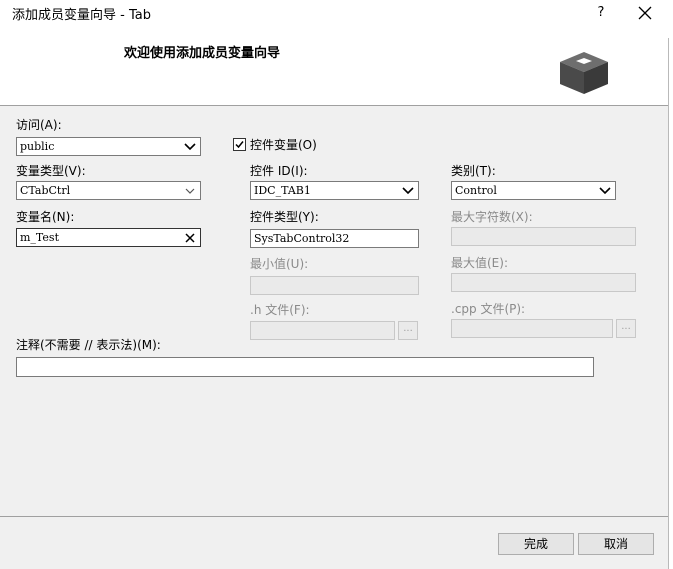  I want to click on control-id-label: 控件 ID(I):, so click(279, 171).